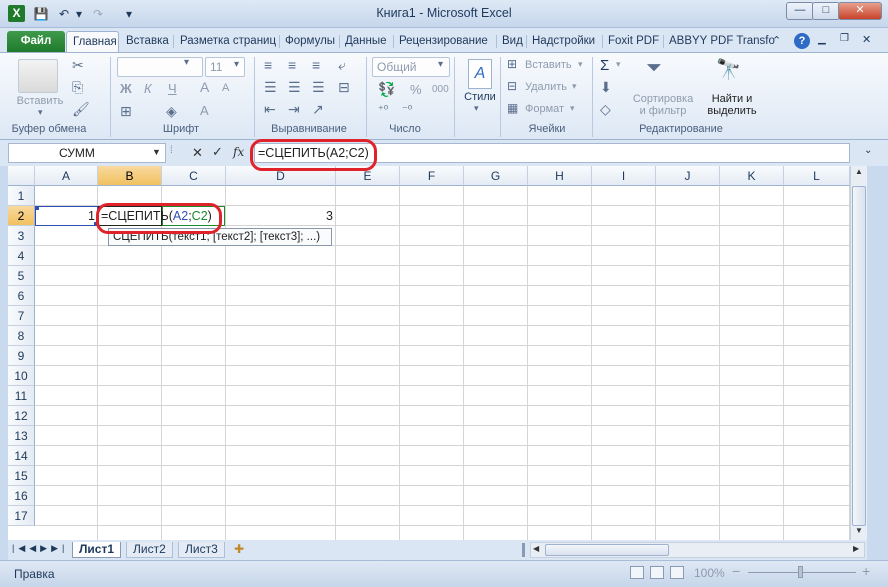  Describe the element at coordinates (407, 109) in the screenshot. I see `decrease-decimal-icon: ⁻⁰` at that location.